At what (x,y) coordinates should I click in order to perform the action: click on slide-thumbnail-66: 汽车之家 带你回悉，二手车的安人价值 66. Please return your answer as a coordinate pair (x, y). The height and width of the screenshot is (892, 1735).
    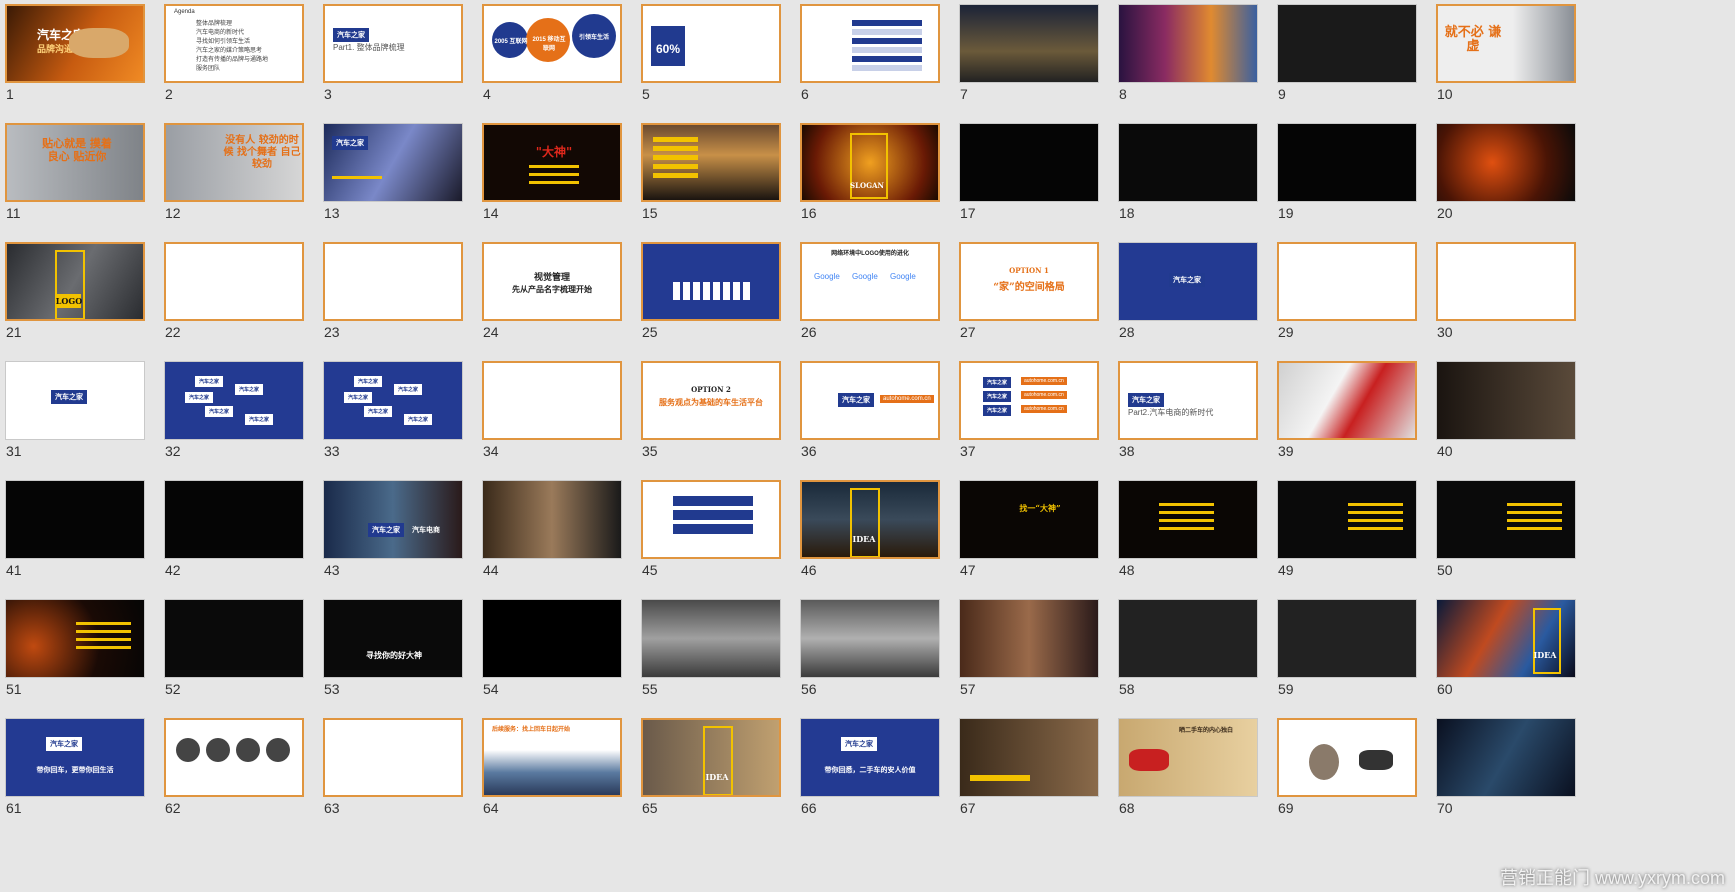
    Looking at the image, I should click on (867, 768).